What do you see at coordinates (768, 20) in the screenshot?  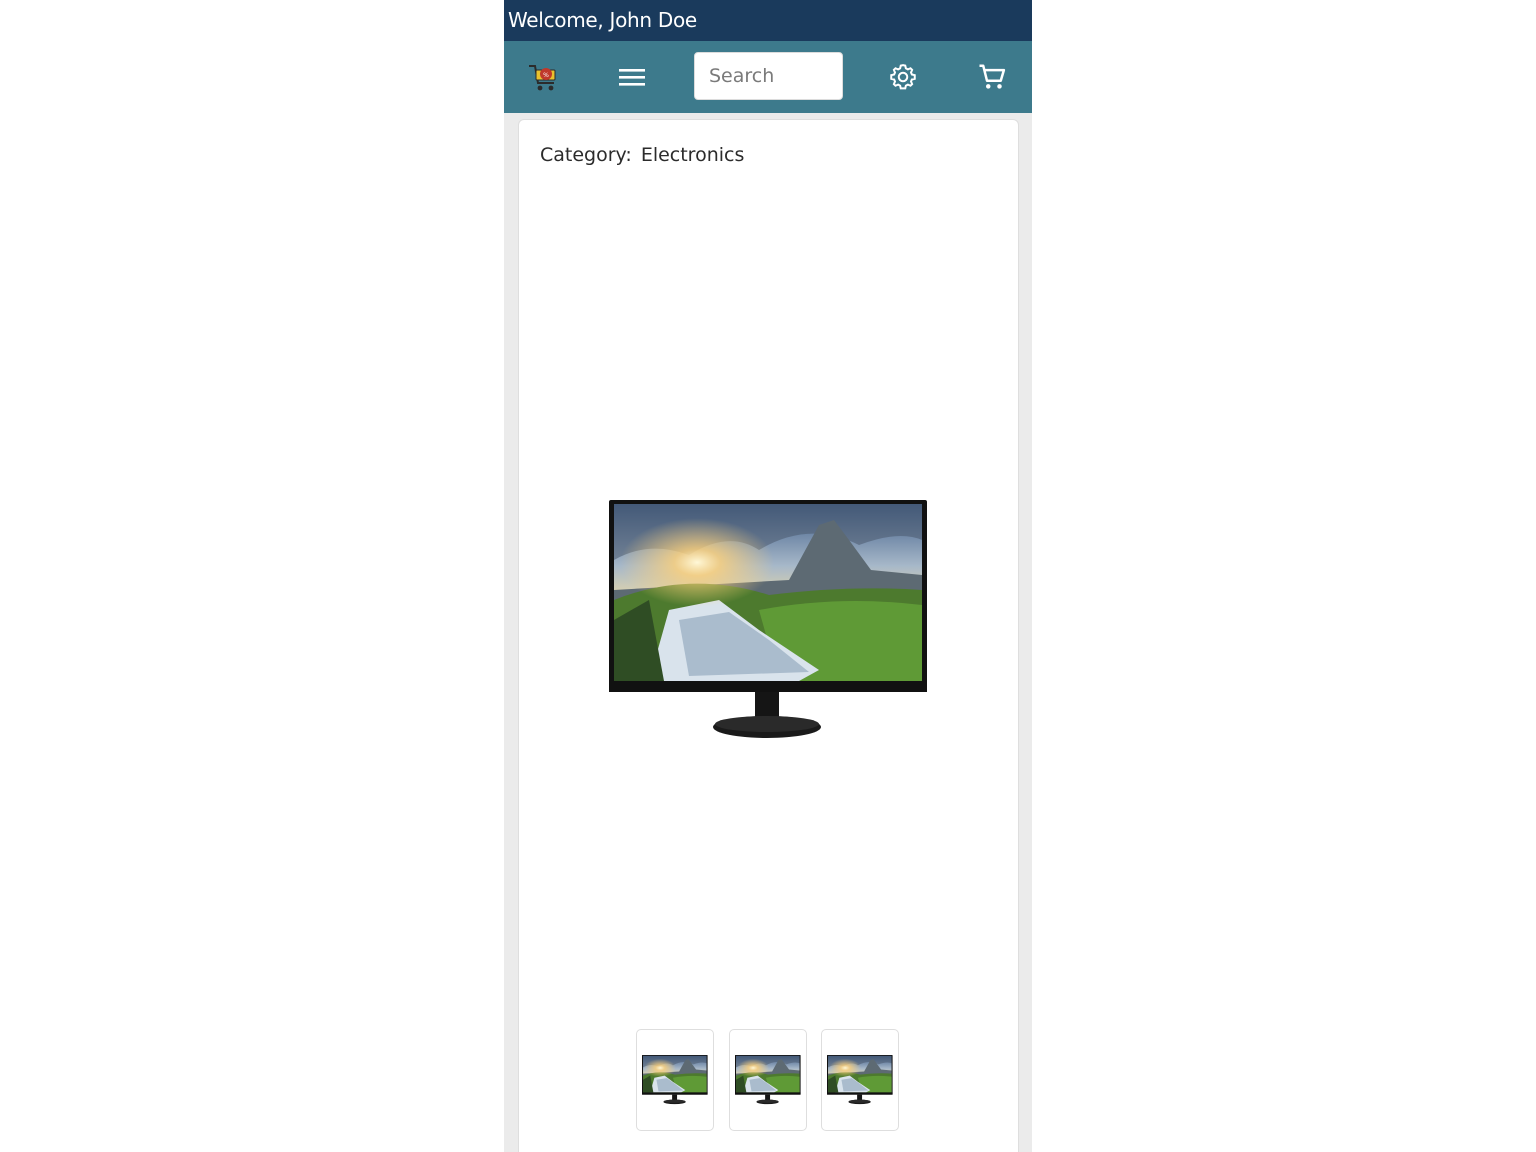 I see `welcome-bar: Welcome, John Doe` at bounding box center [768, 20].